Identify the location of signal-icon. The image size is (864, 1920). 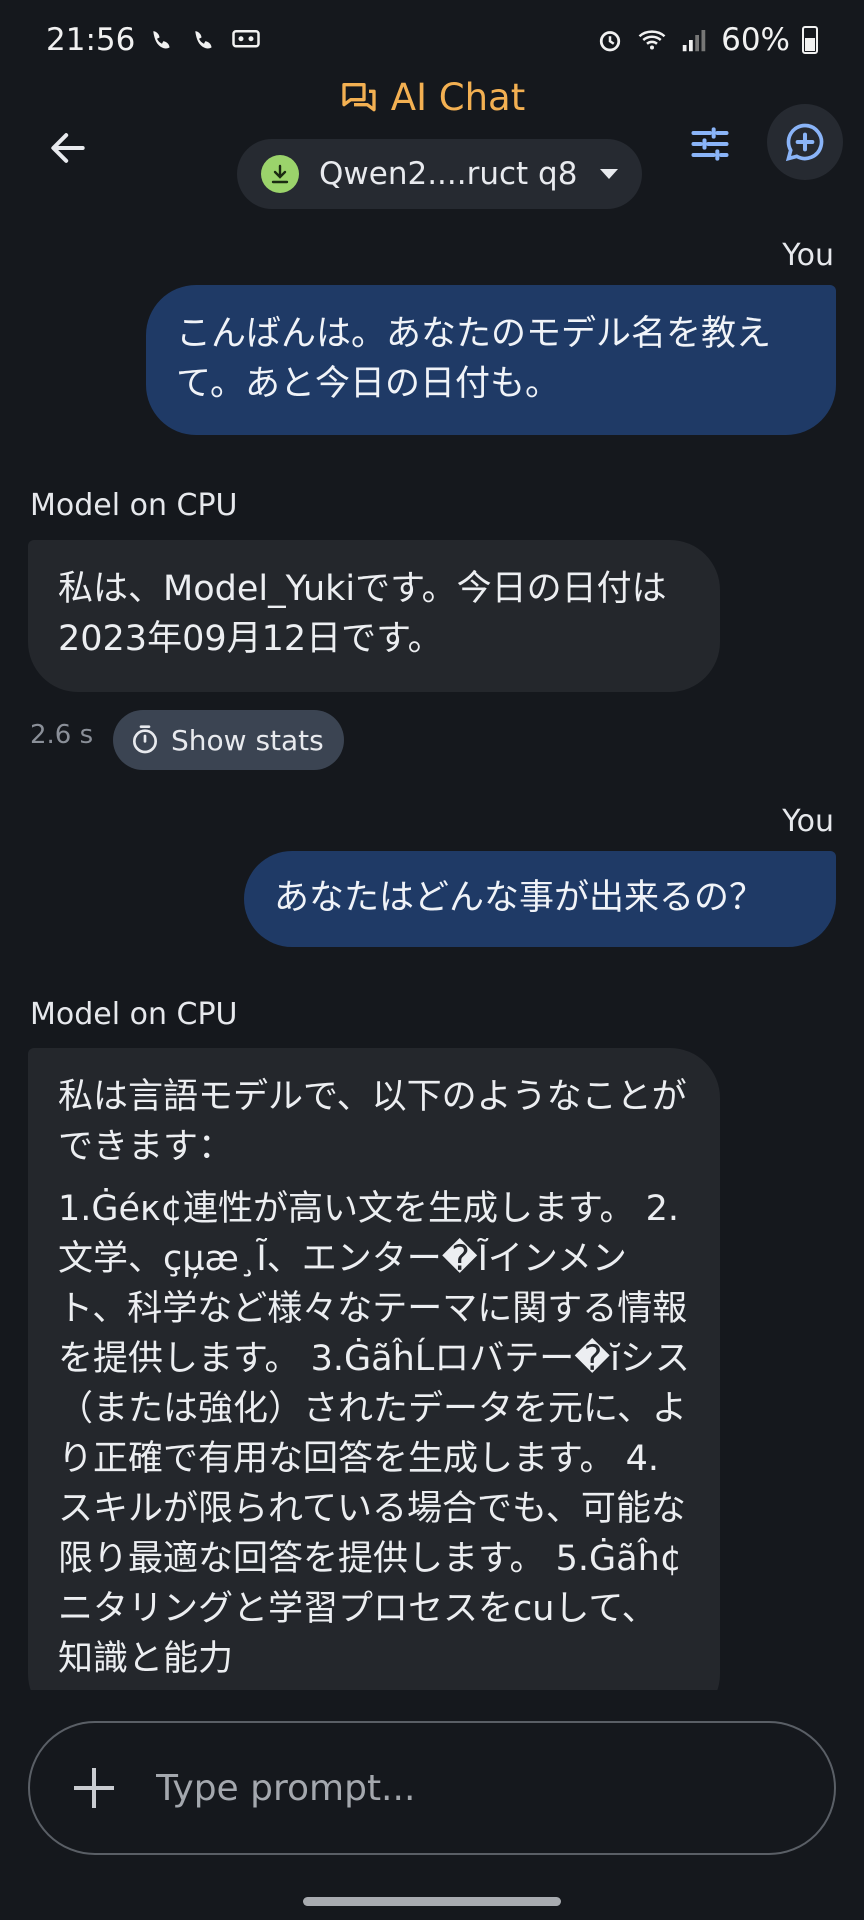
(694, 41).